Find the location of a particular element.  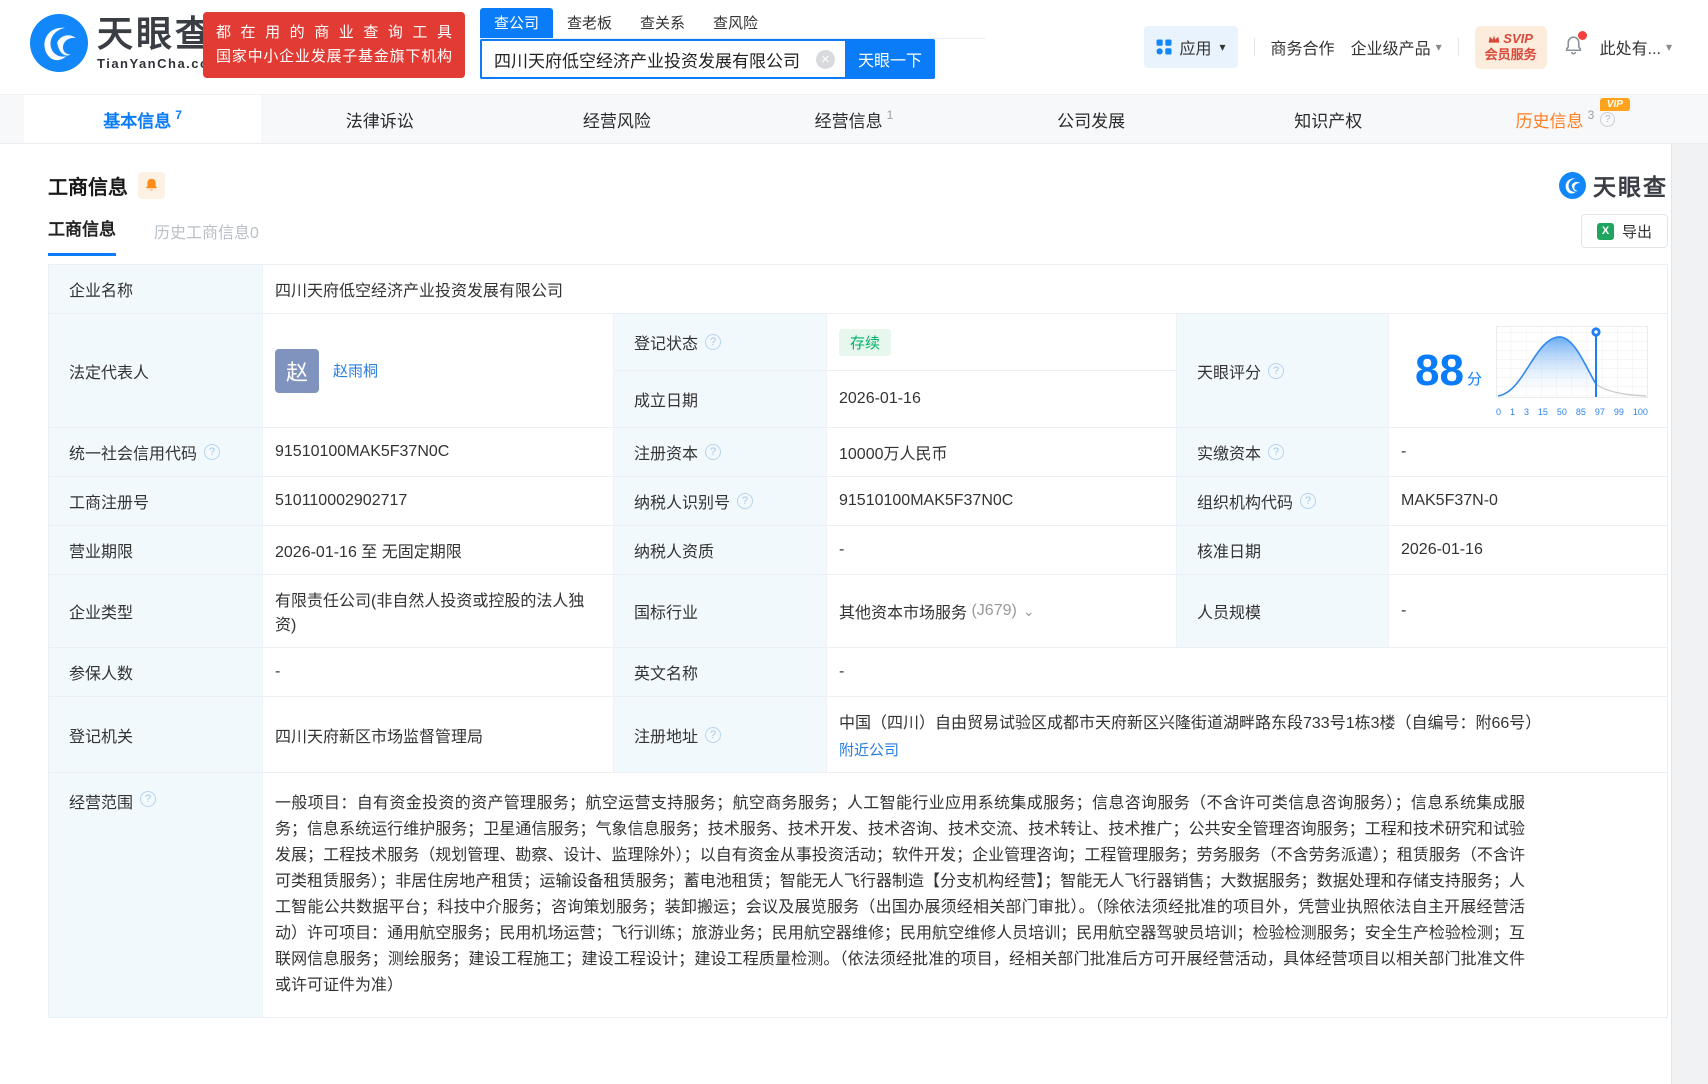

search-tab-risk: 查风险 is located at coordinates (735, 23).